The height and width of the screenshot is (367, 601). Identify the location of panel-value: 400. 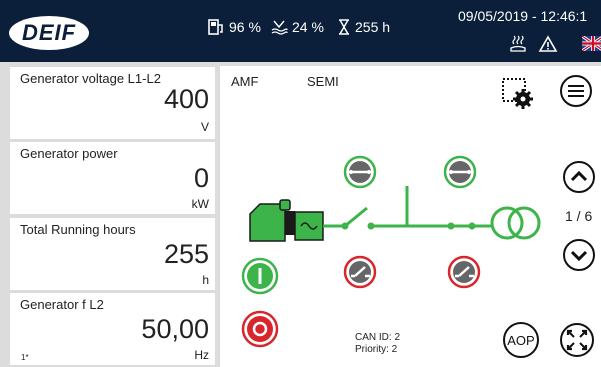
(186, 99).